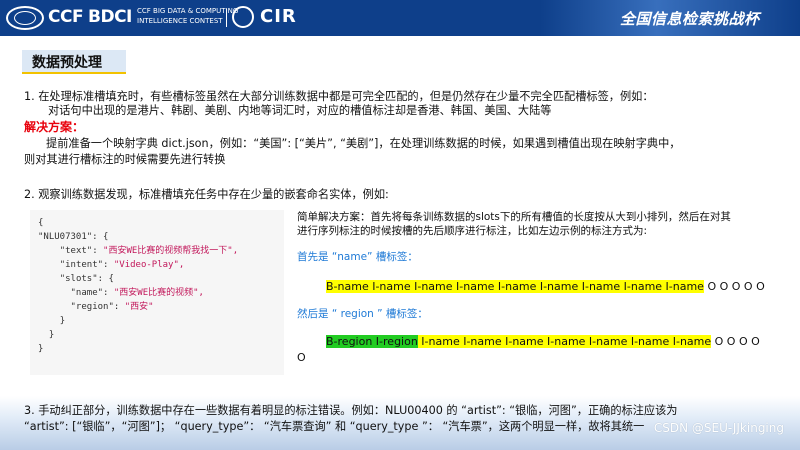 The height and width of the screenshot is (450, 800). I want to click on cir-logo: CIR, so click(278, 16).